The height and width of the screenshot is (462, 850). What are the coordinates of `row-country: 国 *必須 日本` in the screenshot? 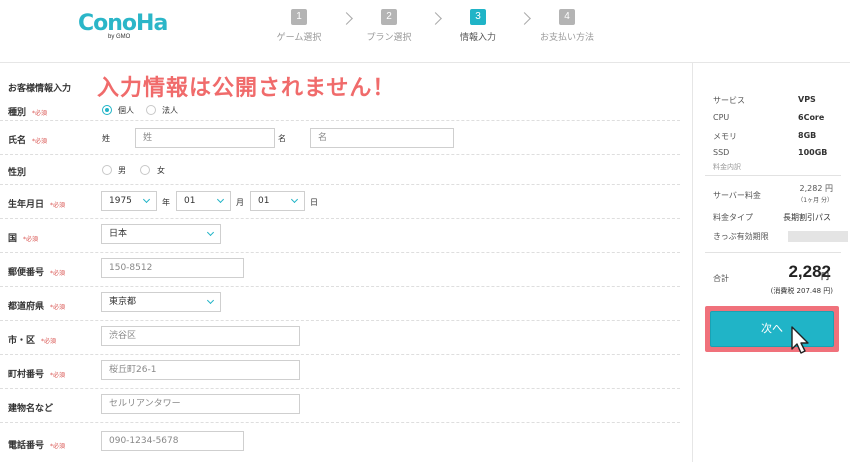 It's located at (340, 235).